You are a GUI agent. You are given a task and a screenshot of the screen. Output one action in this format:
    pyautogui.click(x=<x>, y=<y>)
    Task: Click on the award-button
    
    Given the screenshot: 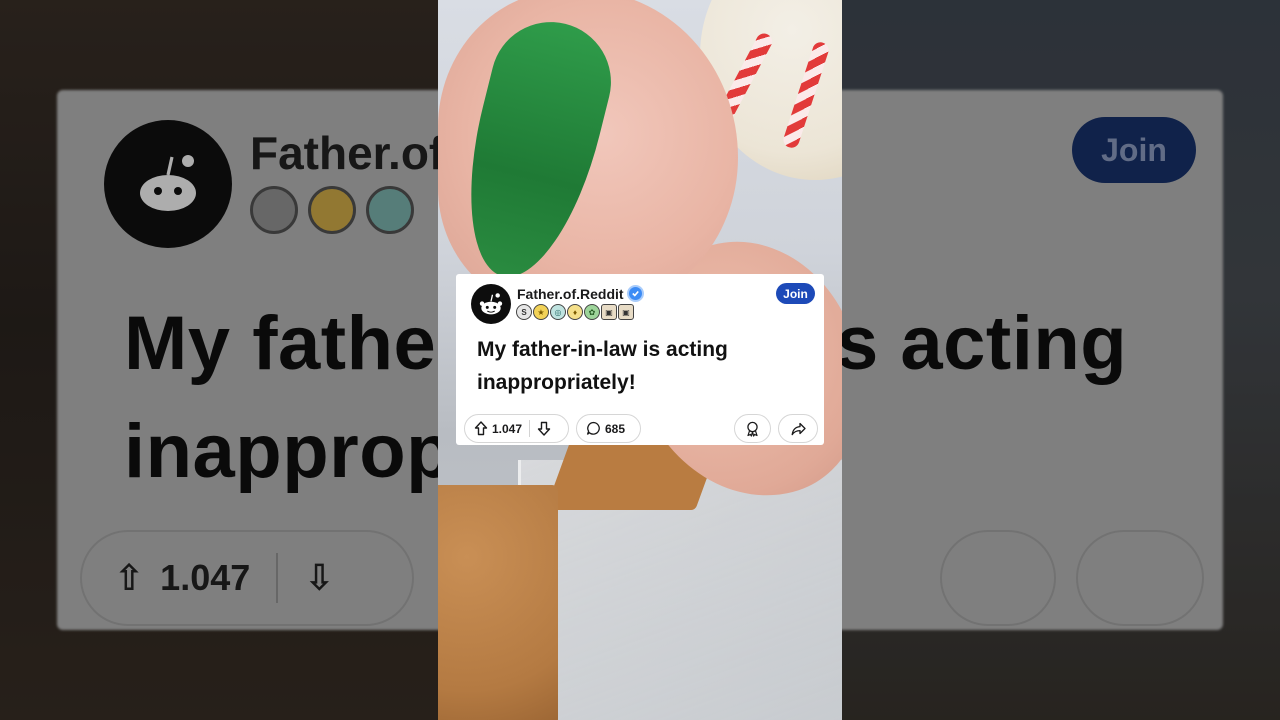 What is the action you would take?
    pyautogui.click(x=752, y=428)
    